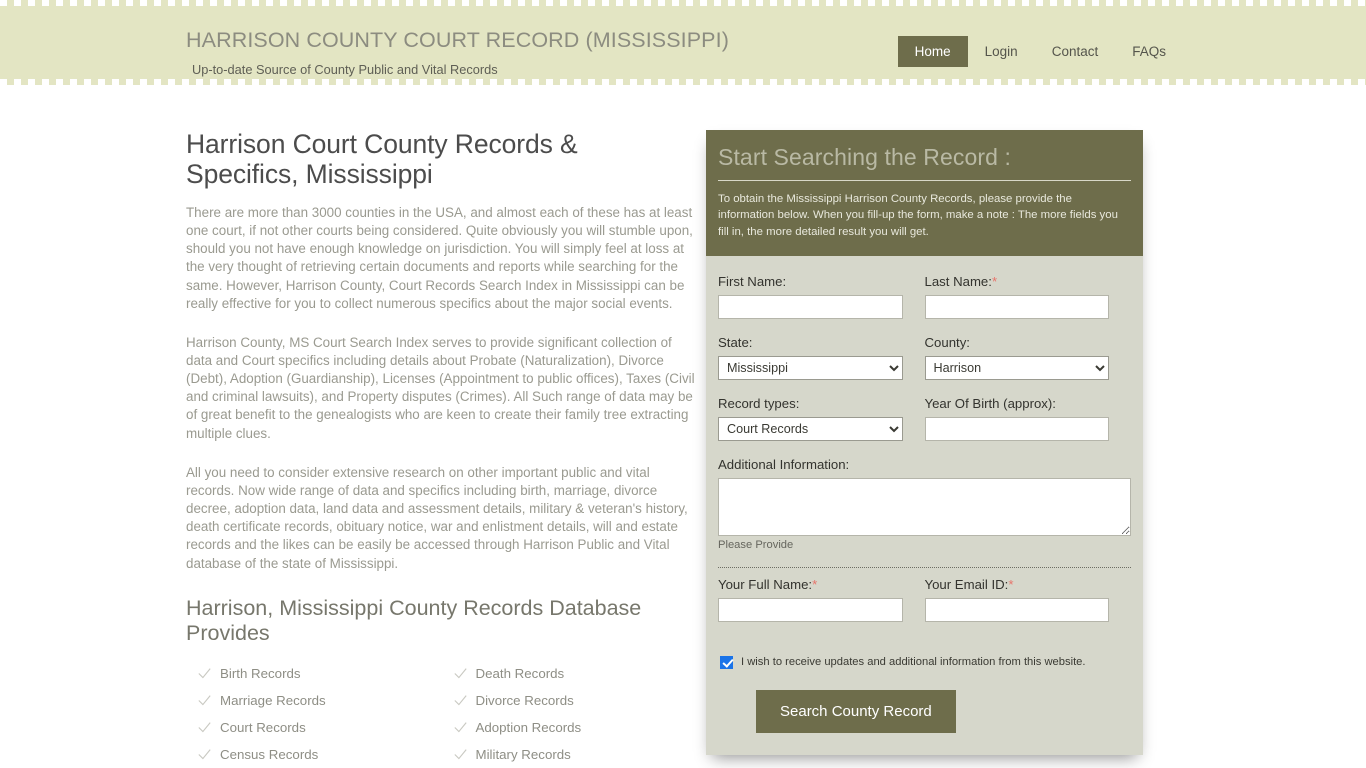  I want to click on list-item: Court Records, so click(314, 727).